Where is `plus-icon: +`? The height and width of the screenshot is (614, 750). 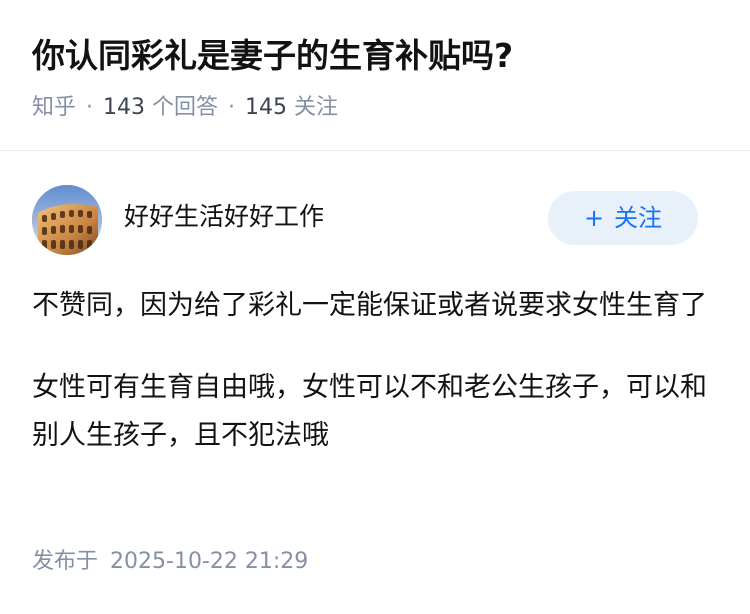
plus-icon: + is located at coordinates (594, 218).